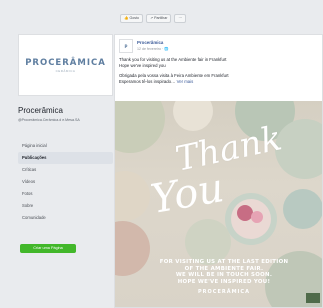 This screenshot has width=323, height=308. Describe the element at coordinates (40, 110) in the screenshot. I see `page-name: Procerâmica` at that location.